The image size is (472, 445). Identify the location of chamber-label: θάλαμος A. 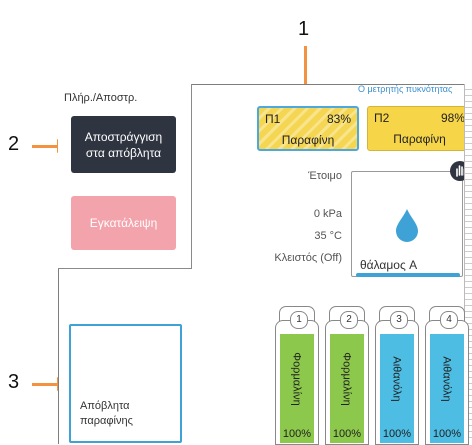
(389, 265).